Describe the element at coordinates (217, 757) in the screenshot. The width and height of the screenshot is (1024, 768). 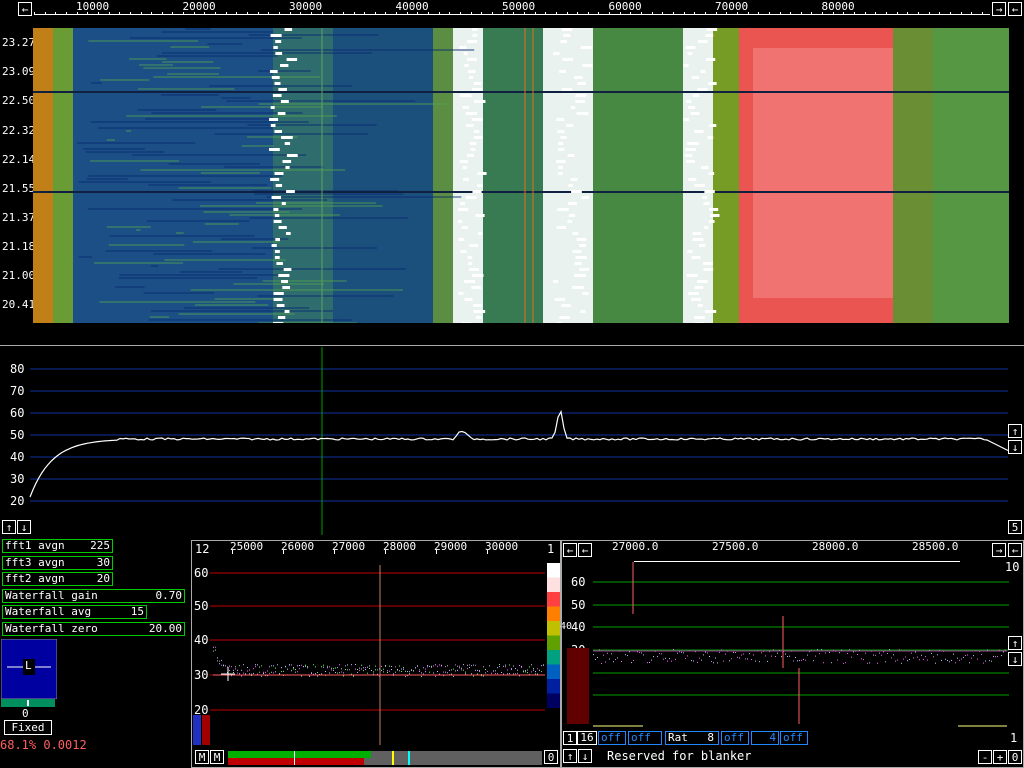
I see `baseband-mode-m2-button: M` at that location.